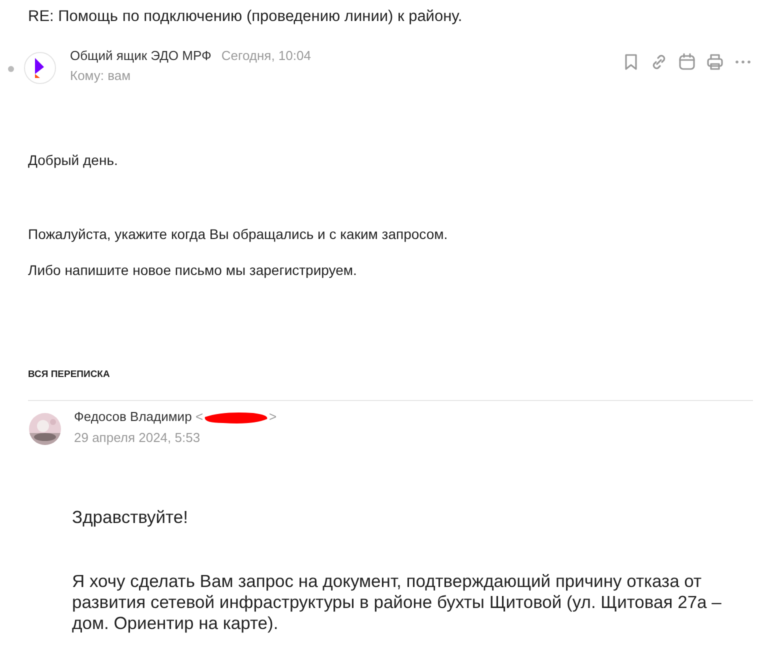  What do you see at coordinates (238, 234) in the screenshot?
I see `message-paragraph: Пожалуйста, укажите когда Вы обращались и с каким запросом.` at bounding box center [238, 234].